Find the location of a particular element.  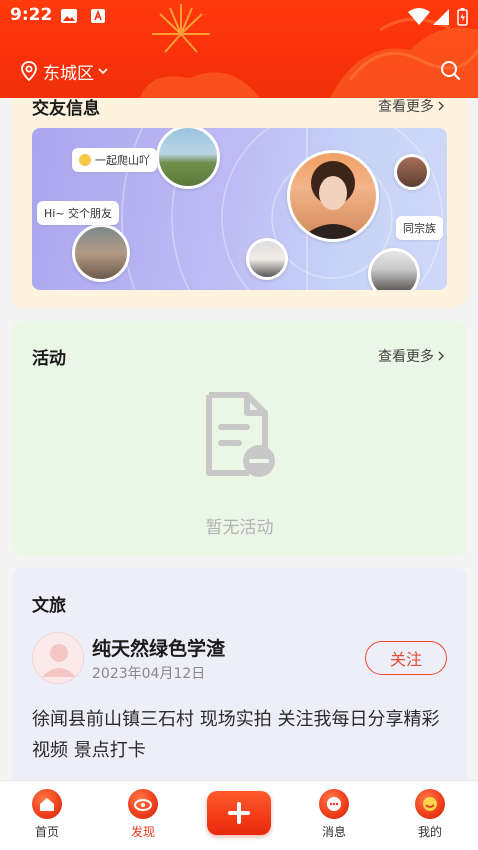

author-avatar is located at coordinates (58, 658).